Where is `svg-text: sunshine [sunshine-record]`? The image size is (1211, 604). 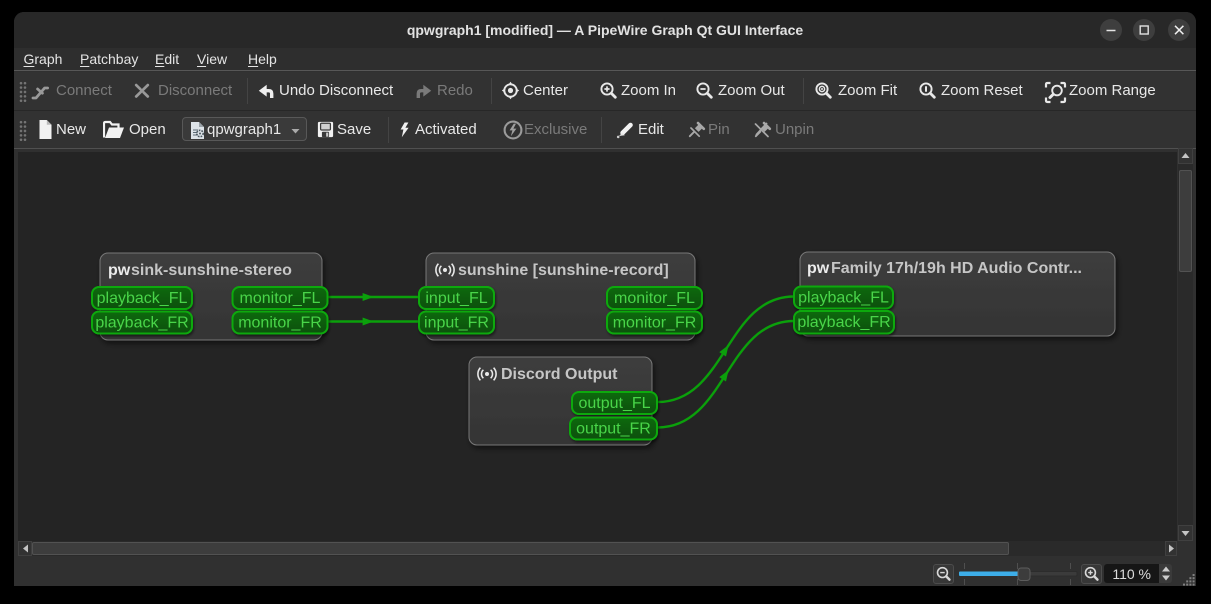 svg-text: sunshine [sunshine-record] is located at coordinates (563, 270).